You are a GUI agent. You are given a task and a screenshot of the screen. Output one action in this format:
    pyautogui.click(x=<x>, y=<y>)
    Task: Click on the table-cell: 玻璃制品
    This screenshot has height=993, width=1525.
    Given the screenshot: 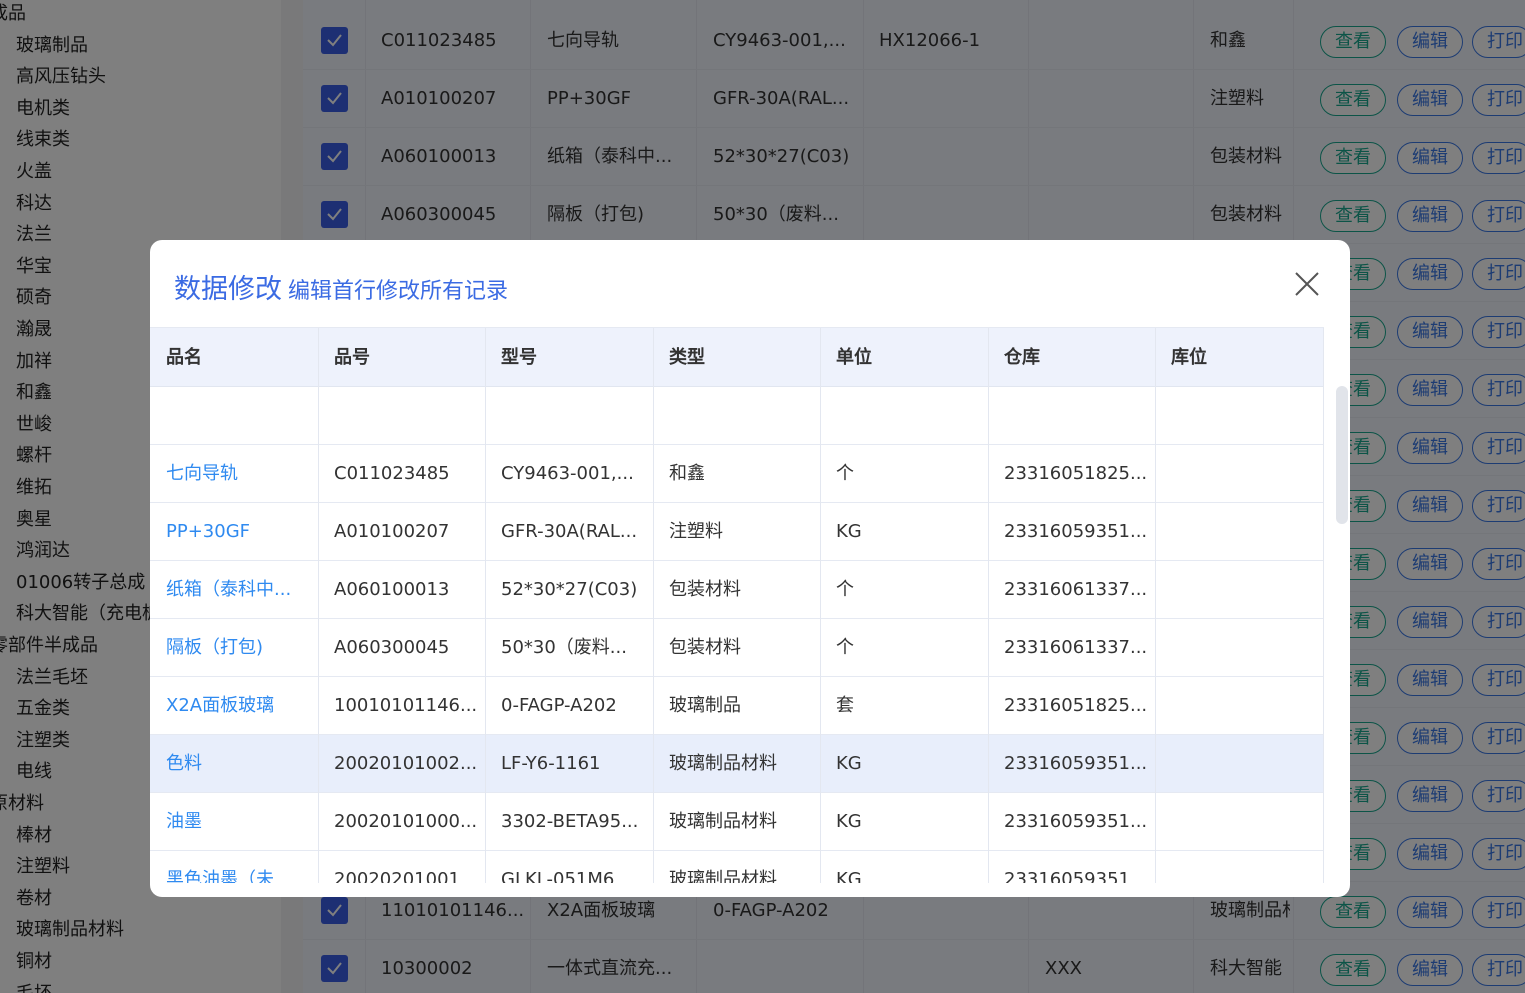 What is the action you would take?
    pyautogui.click(x=705, y=705)
    